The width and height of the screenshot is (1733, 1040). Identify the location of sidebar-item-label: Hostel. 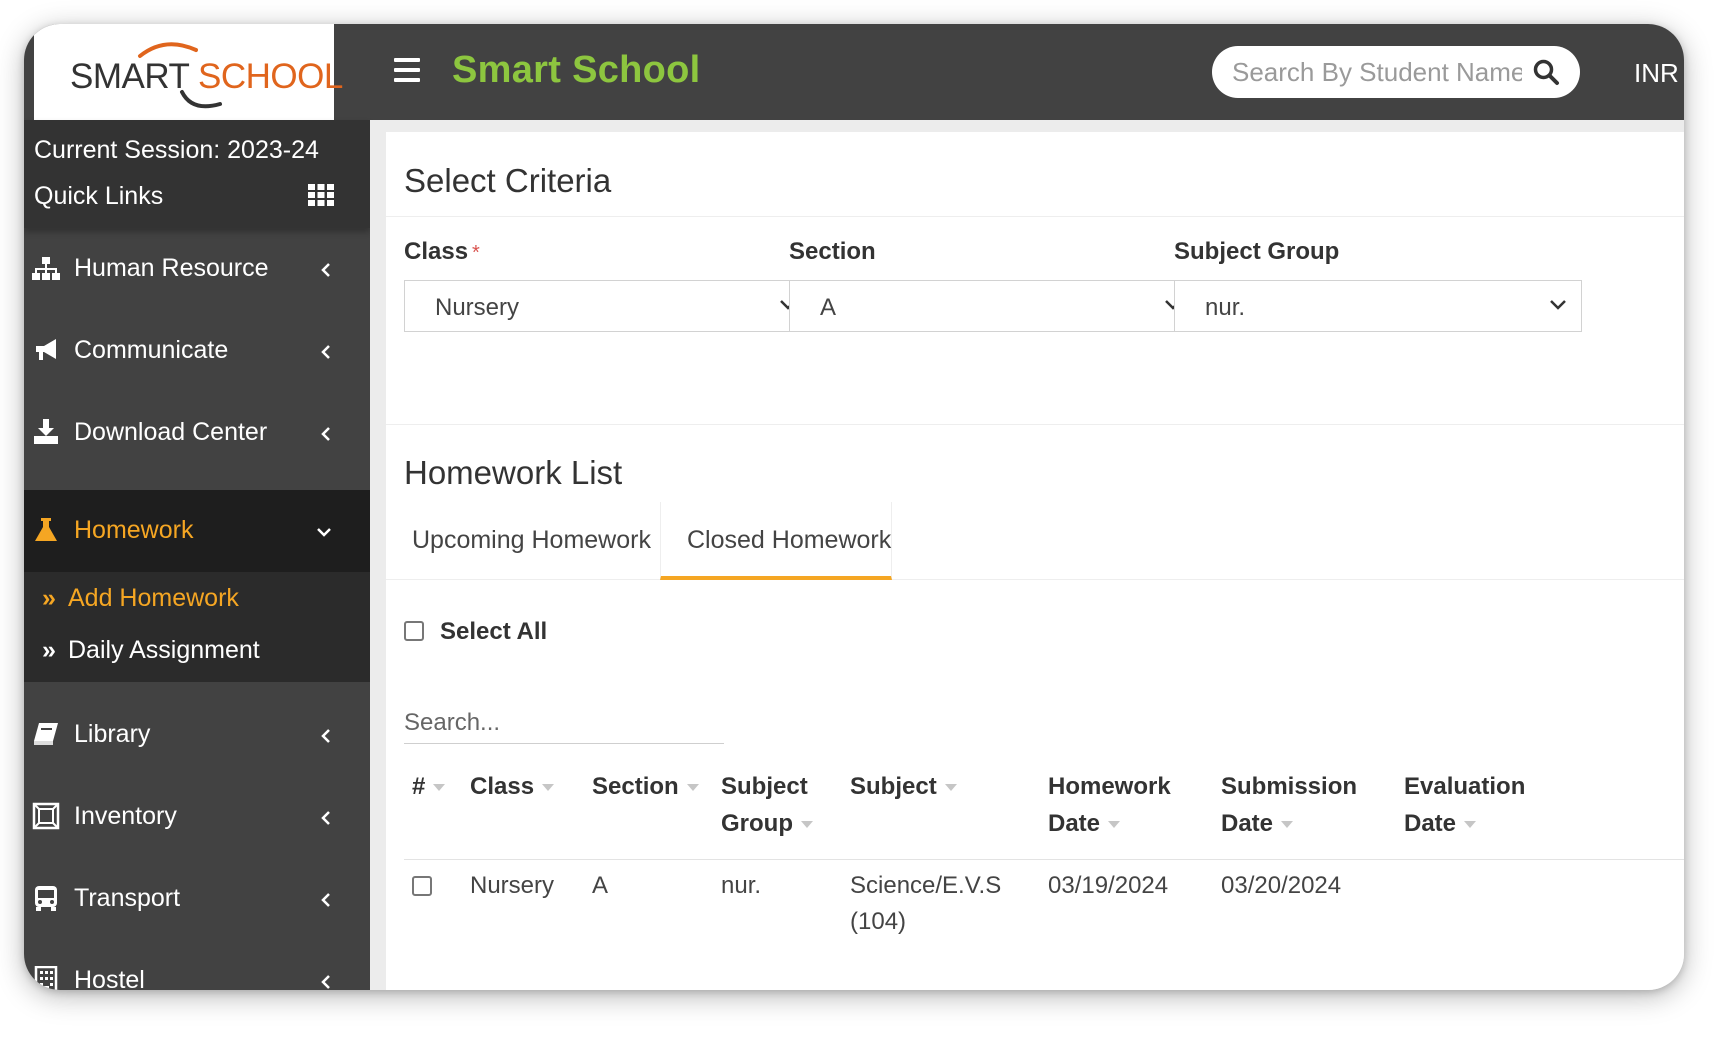
(109, 978).